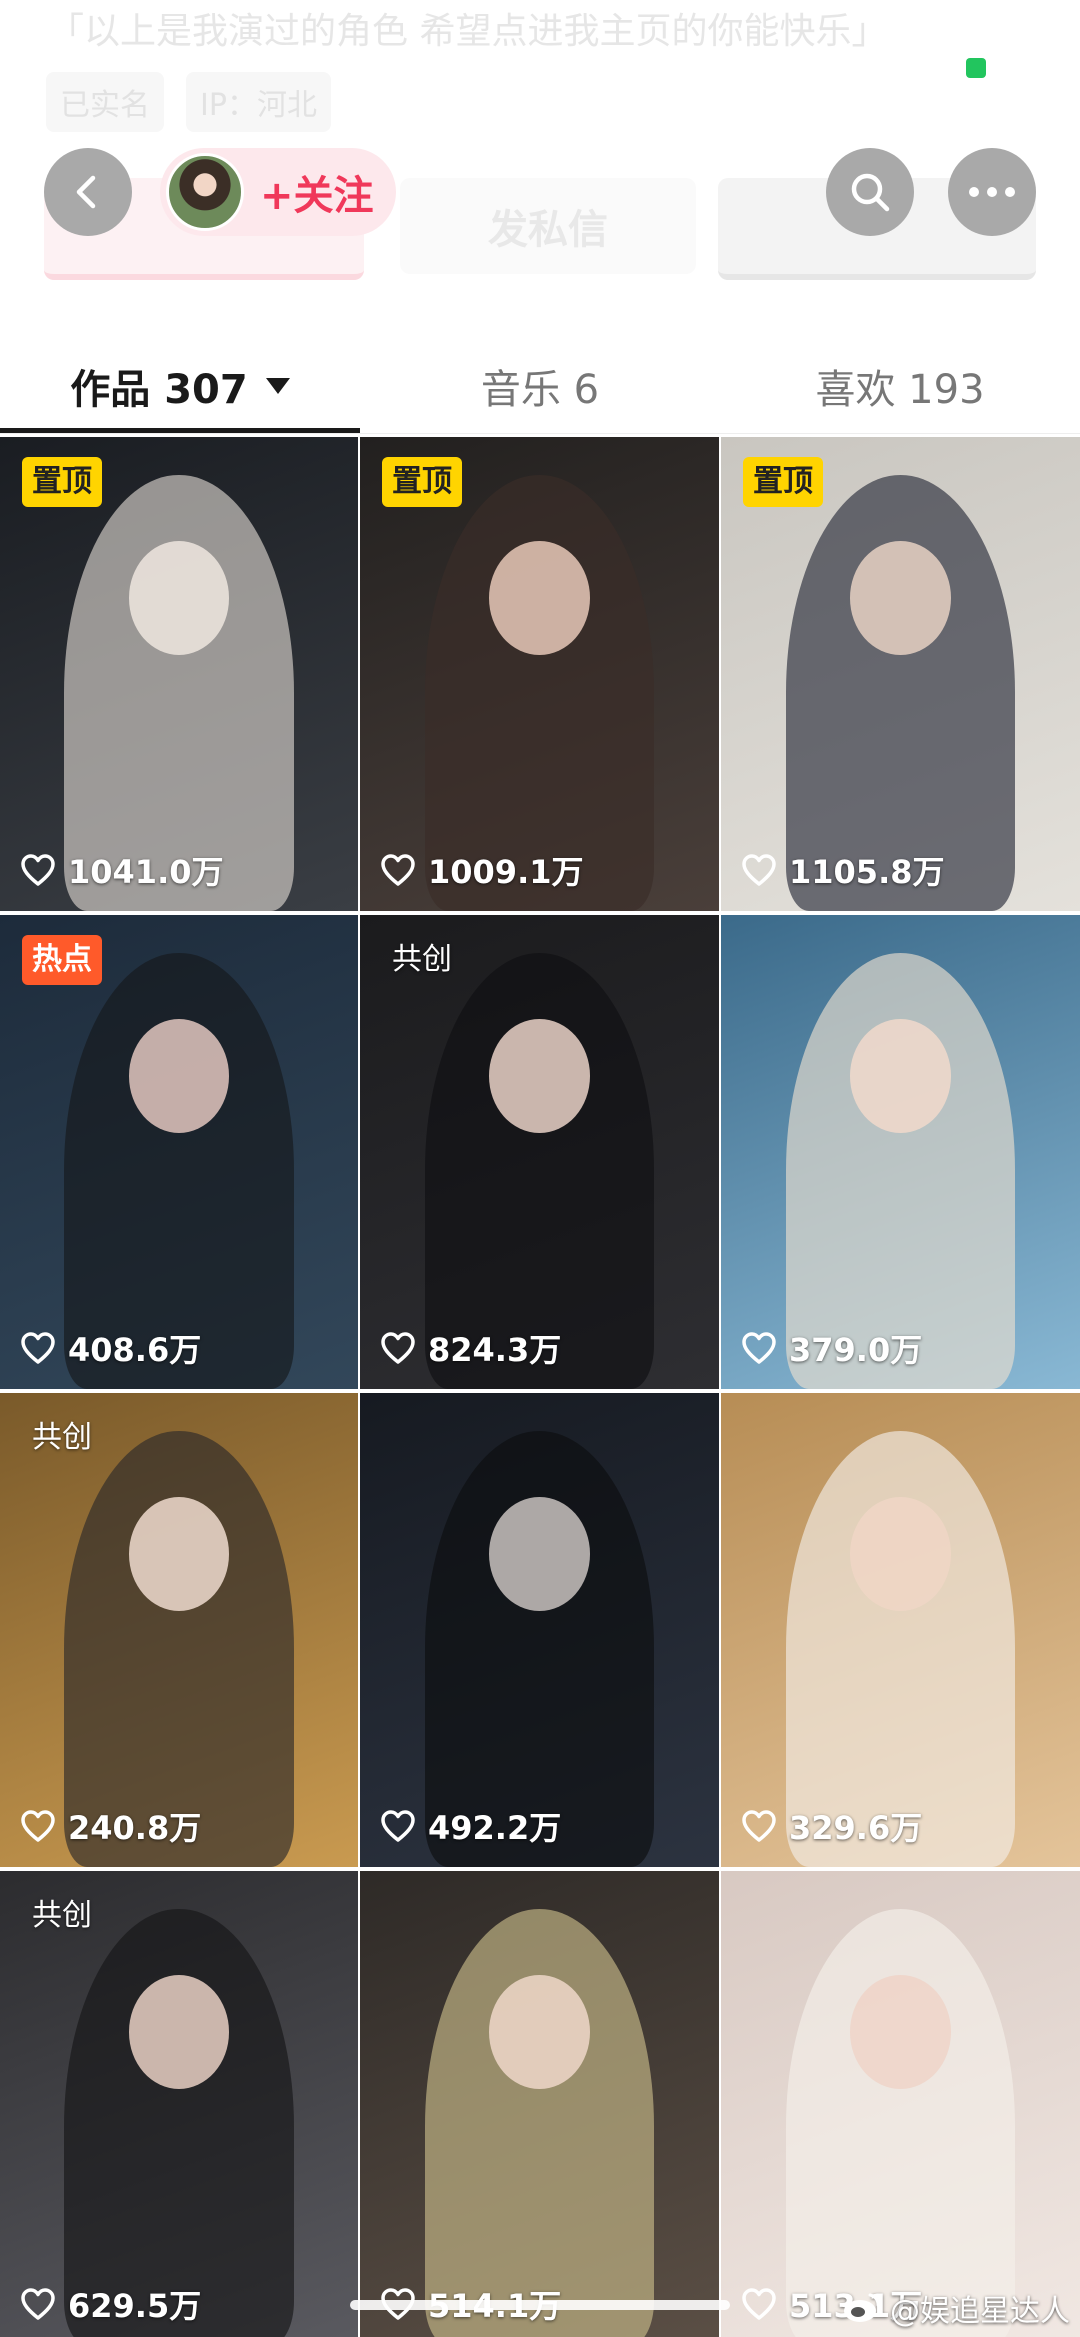 This screenshot has height=2337, width=1080. I want to click on like-count: 824.3万, so click(470, 1348).